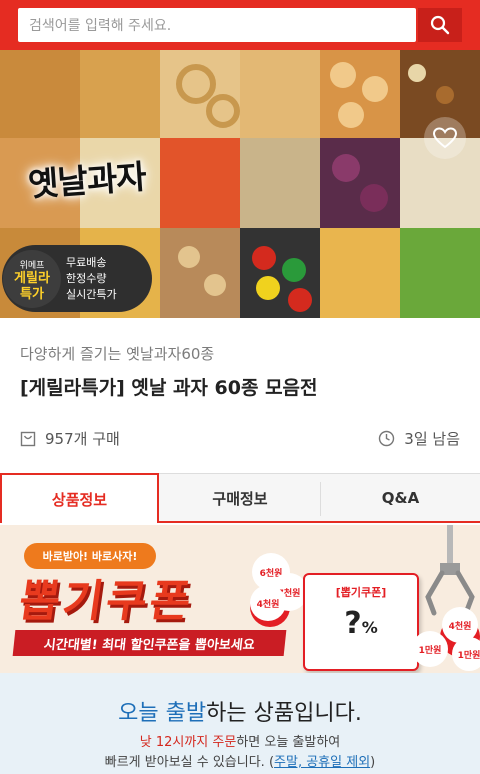  I want to click on time-remaining-text: 3일 남음, so click(432, 439).